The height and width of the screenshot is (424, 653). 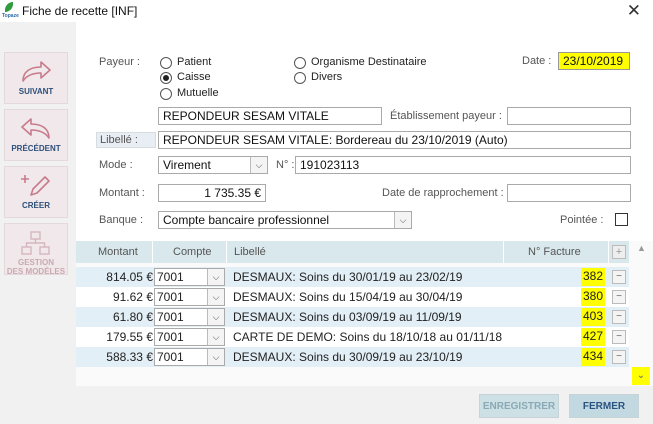 I want to click on date-field: 23/10/2019, so click(x=594, y=61).